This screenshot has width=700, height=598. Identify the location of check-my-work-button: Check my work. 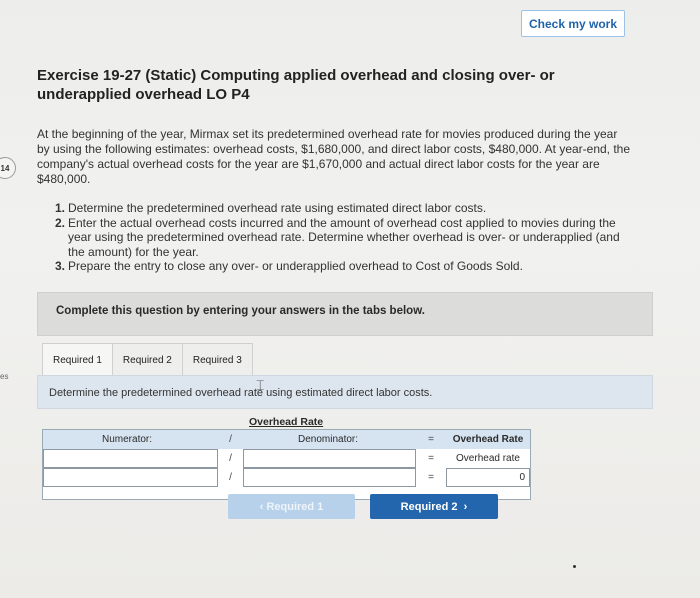
(573, 23).